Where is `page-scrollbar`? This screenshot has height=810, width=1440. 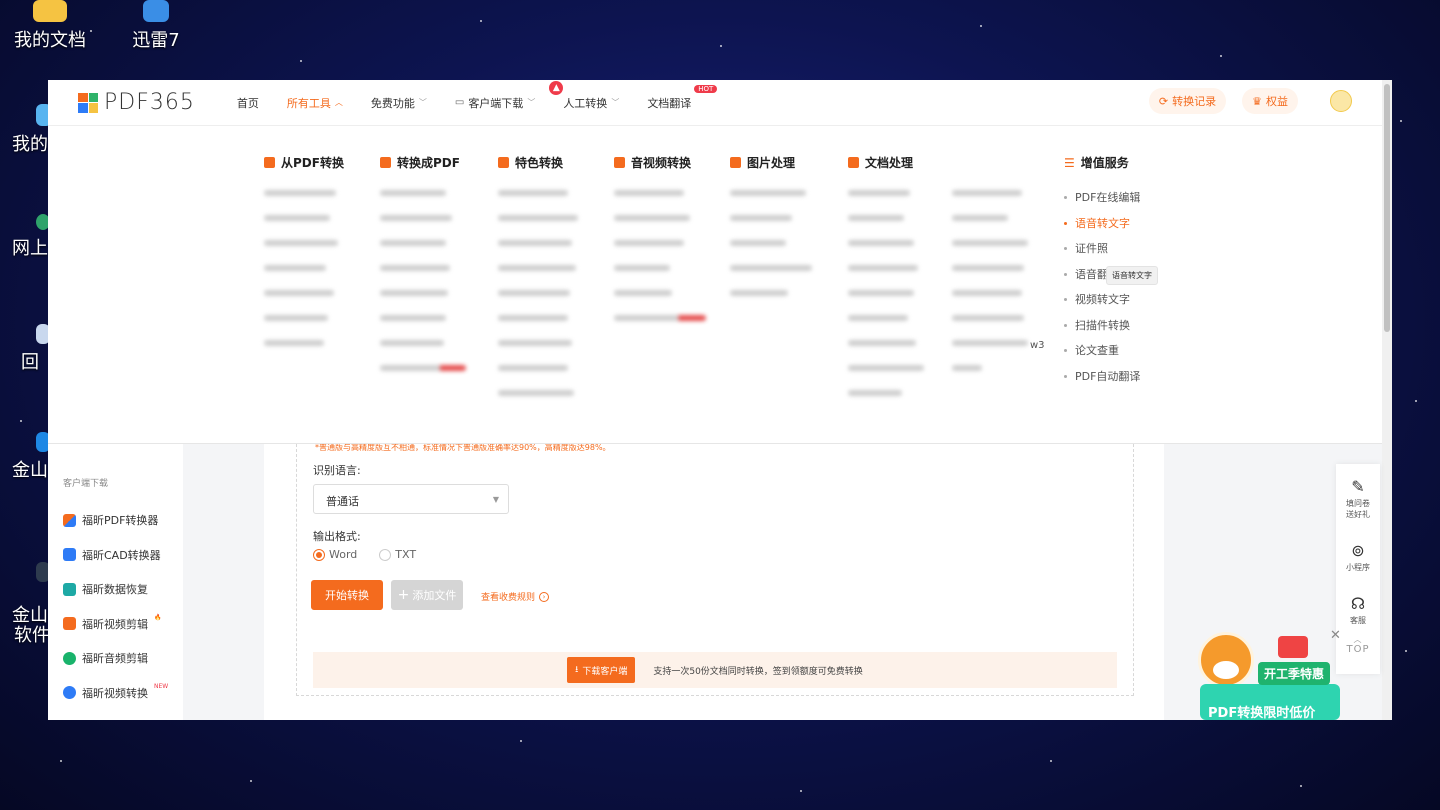
page-scrollbar is located at coordinates (1387, 400).